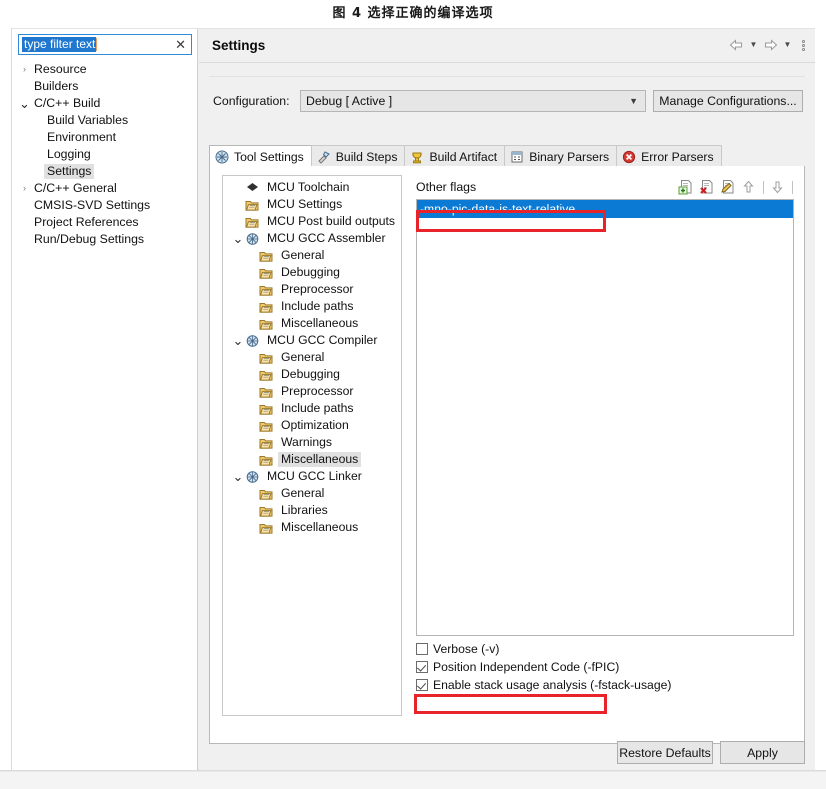 This screenshot has height=789, width=826. I want to click on tool-tree-item: ⌄ MCU GCC Assembler, so click(312, 238).